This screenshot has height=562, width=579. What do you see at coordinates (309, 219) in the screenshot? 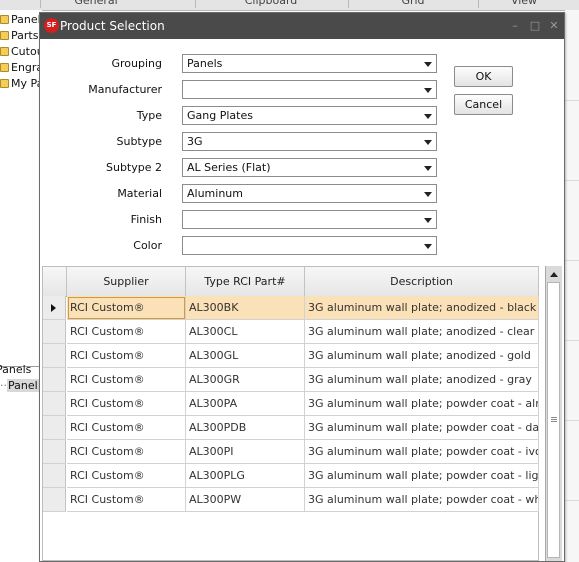
I see `finish-dropdown` at bounding box center [309, 219].